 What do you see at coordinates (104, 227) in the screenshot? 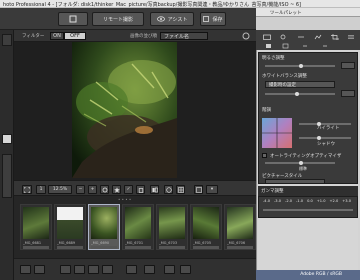
I see `thumbnail-item-selected: _MG_6690` at bounding box center [104, 227].